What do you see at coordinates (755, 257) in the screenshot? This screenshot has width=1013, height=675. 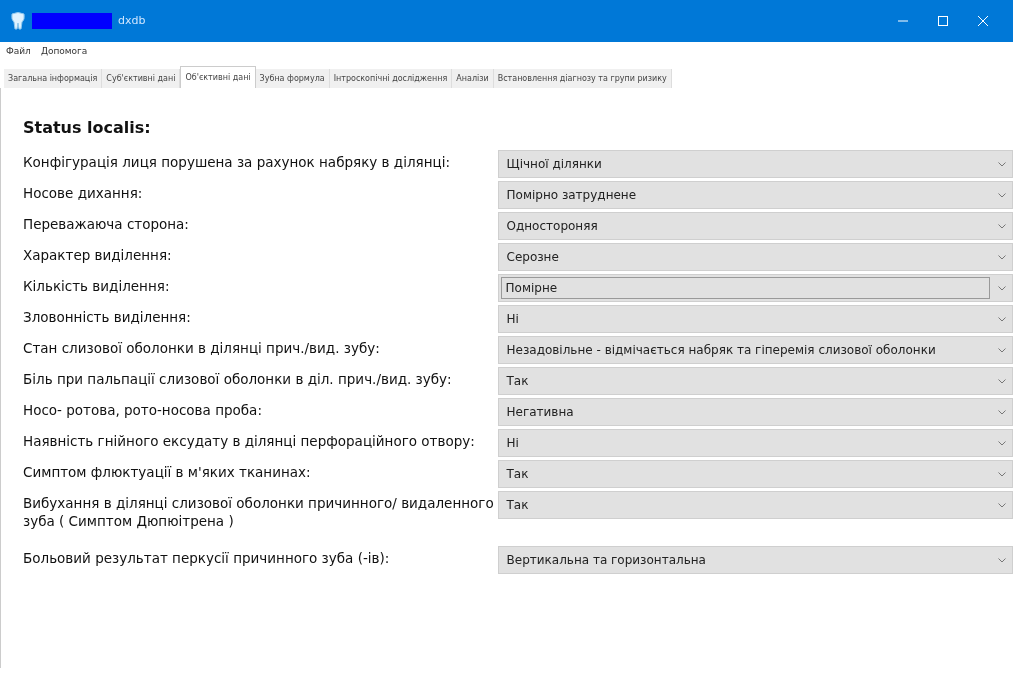 I see `dropdown: Серозне` at bounding box center [755, 257].